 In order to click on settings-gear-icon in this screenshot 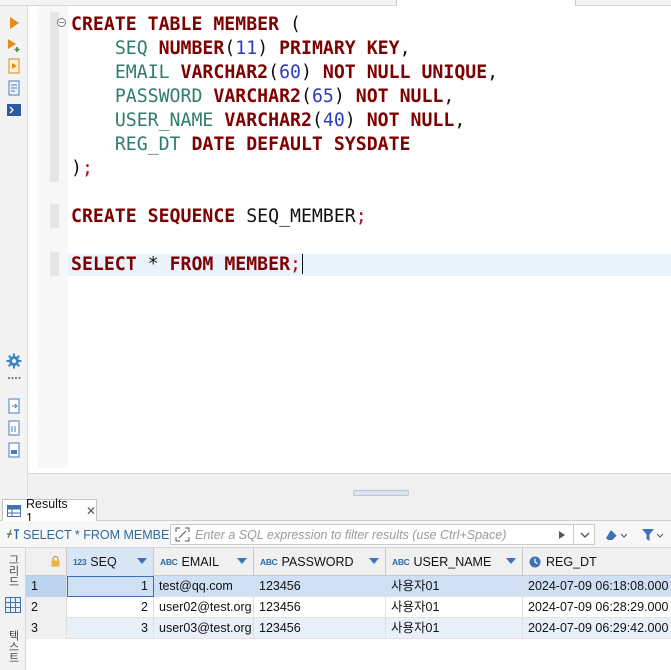, I will do `click(14, 361)`.